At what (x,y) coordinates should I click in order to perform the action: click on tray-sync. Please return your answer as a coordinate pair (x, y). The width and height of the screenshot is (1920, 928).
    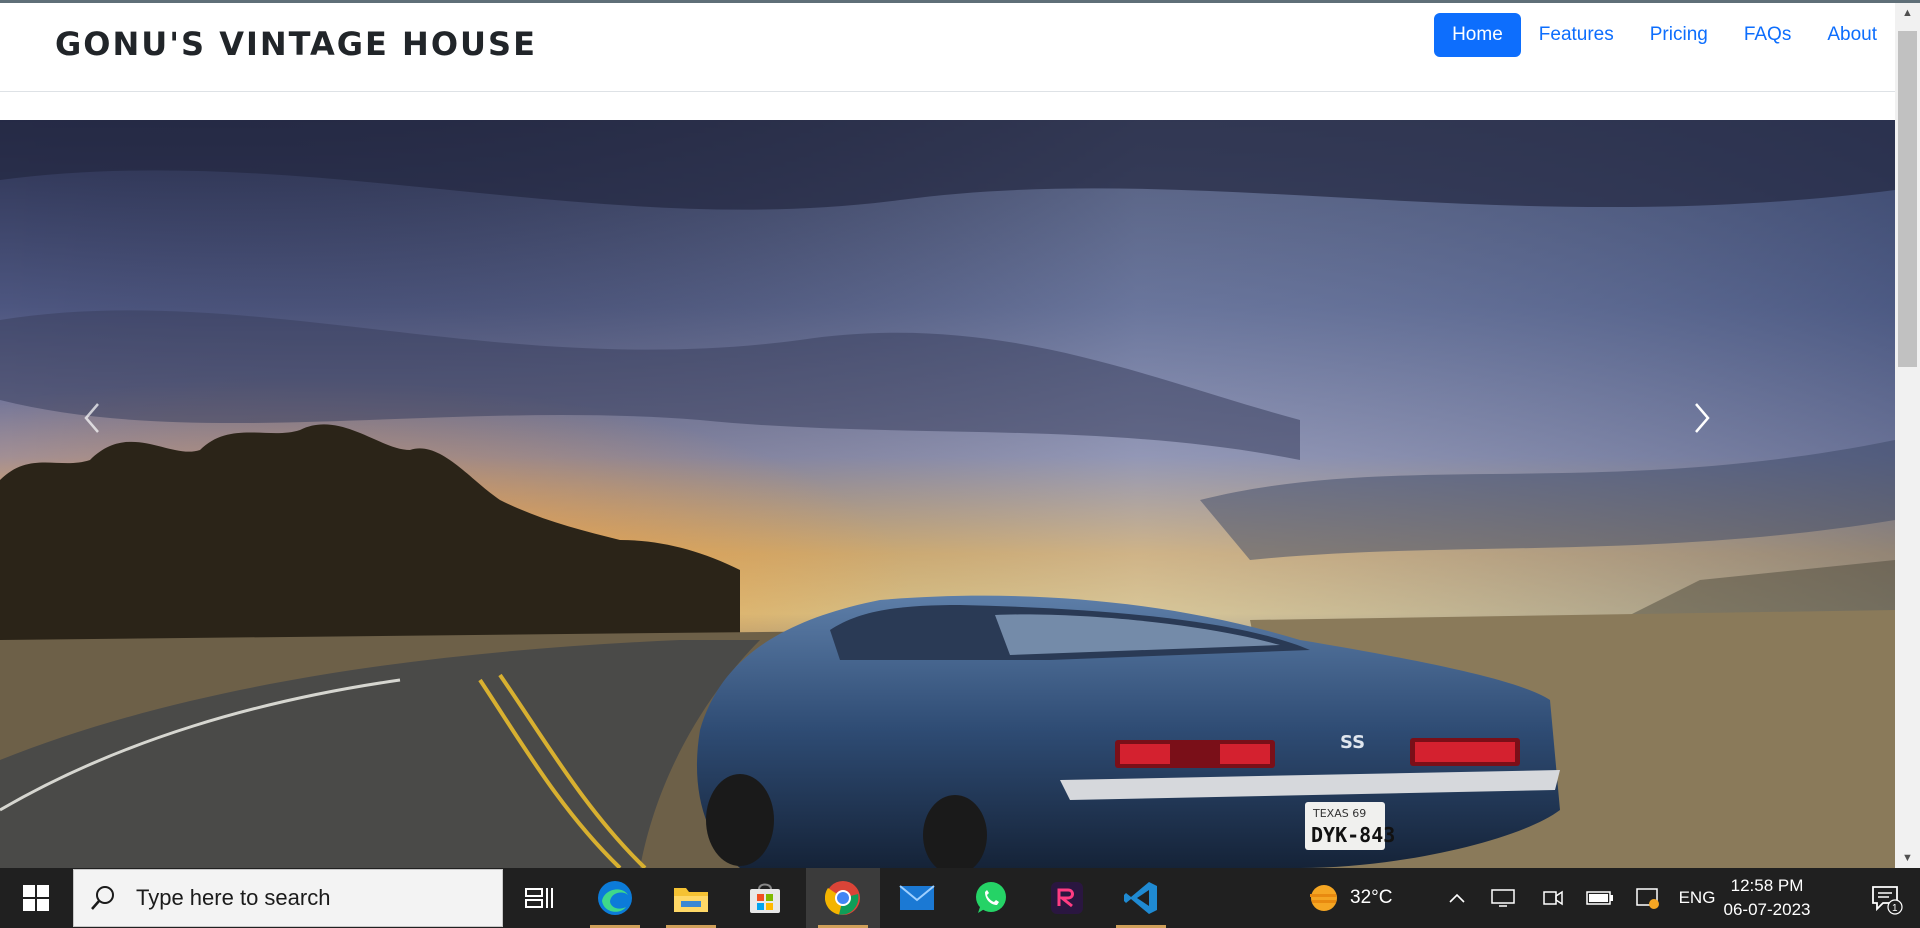
    Looking at the image, I should click on (1648, 898).